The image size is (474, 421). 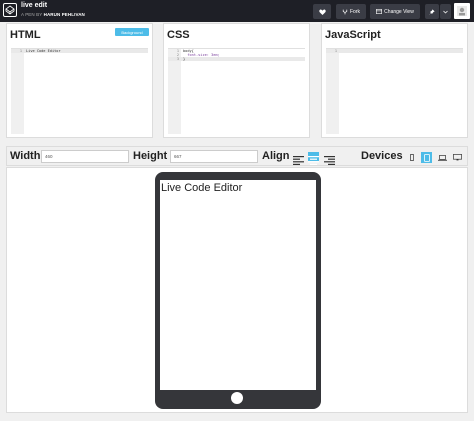 What do you see at coordinates (79, 91) in the screenshot?
I see `html-code-editor: 1 Live Code Editor` at bounding box center [79, 91].